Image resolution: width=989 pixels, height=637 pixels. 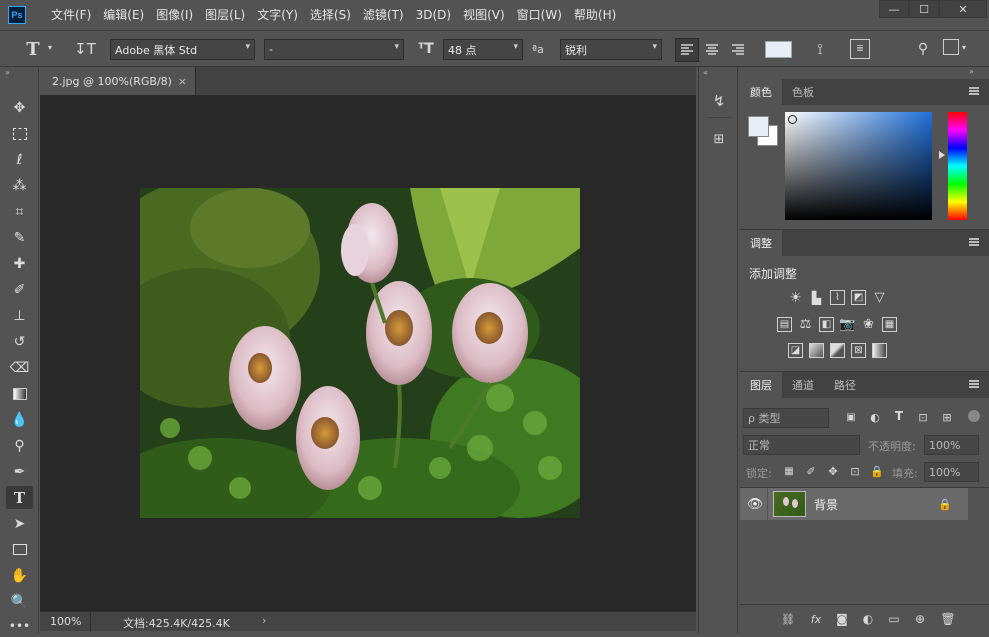 I want to click on menu-filter: 滤镜(T), so click(x=383, y=15).